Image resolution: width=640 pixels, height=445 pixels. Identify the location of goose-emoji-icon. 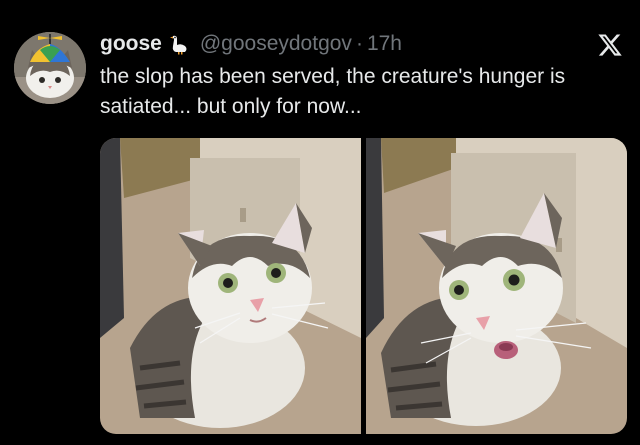
(179, 44).